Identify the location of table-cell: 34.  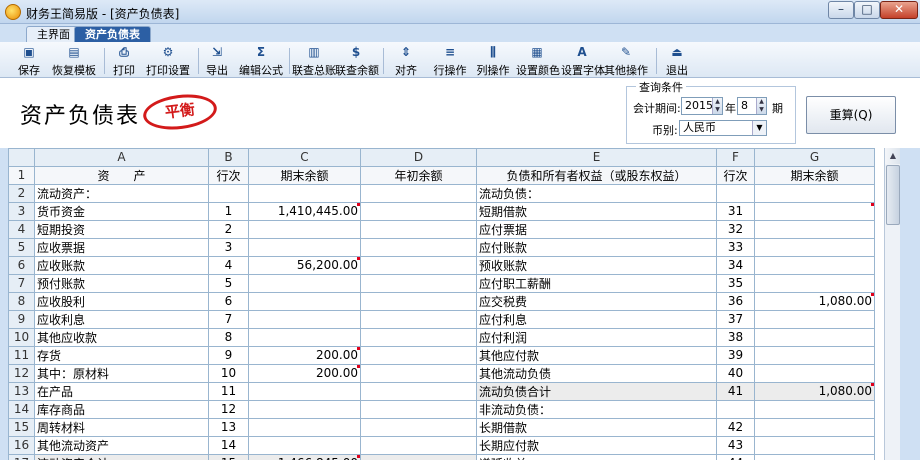
(735, 265).